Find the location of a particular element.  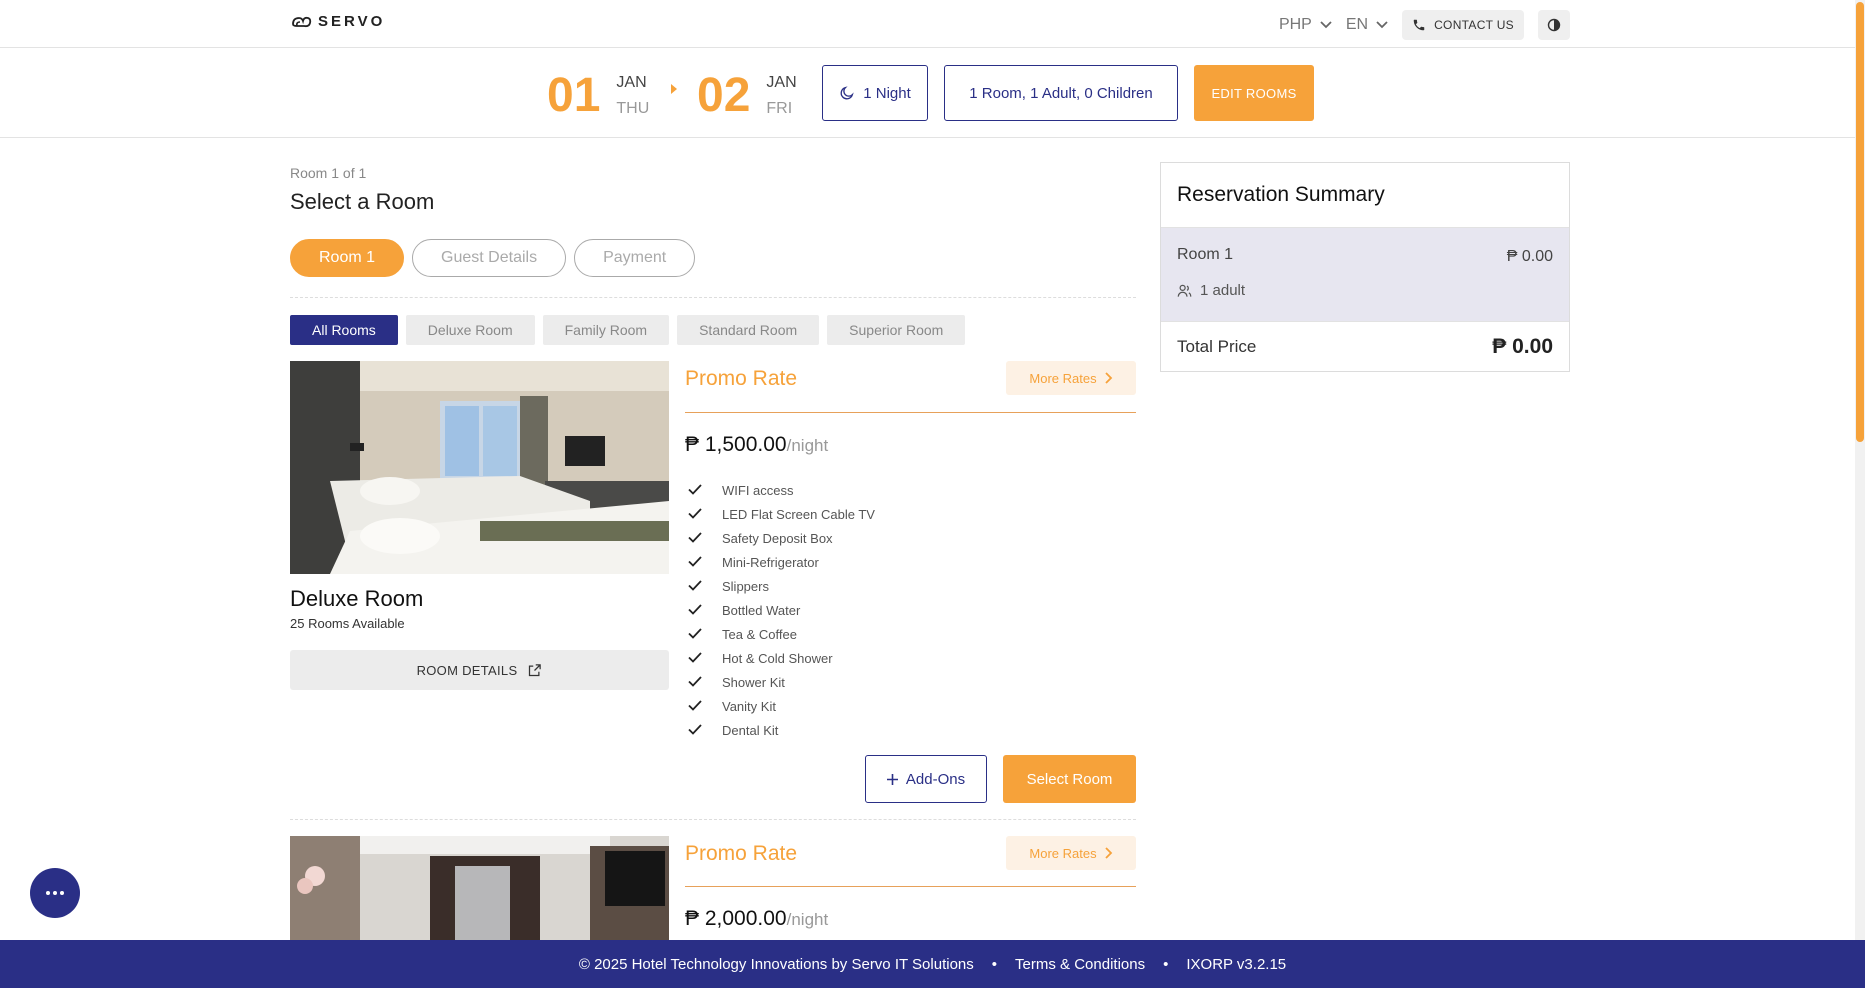

language-select: EN is located at coordinates (1367, 25).